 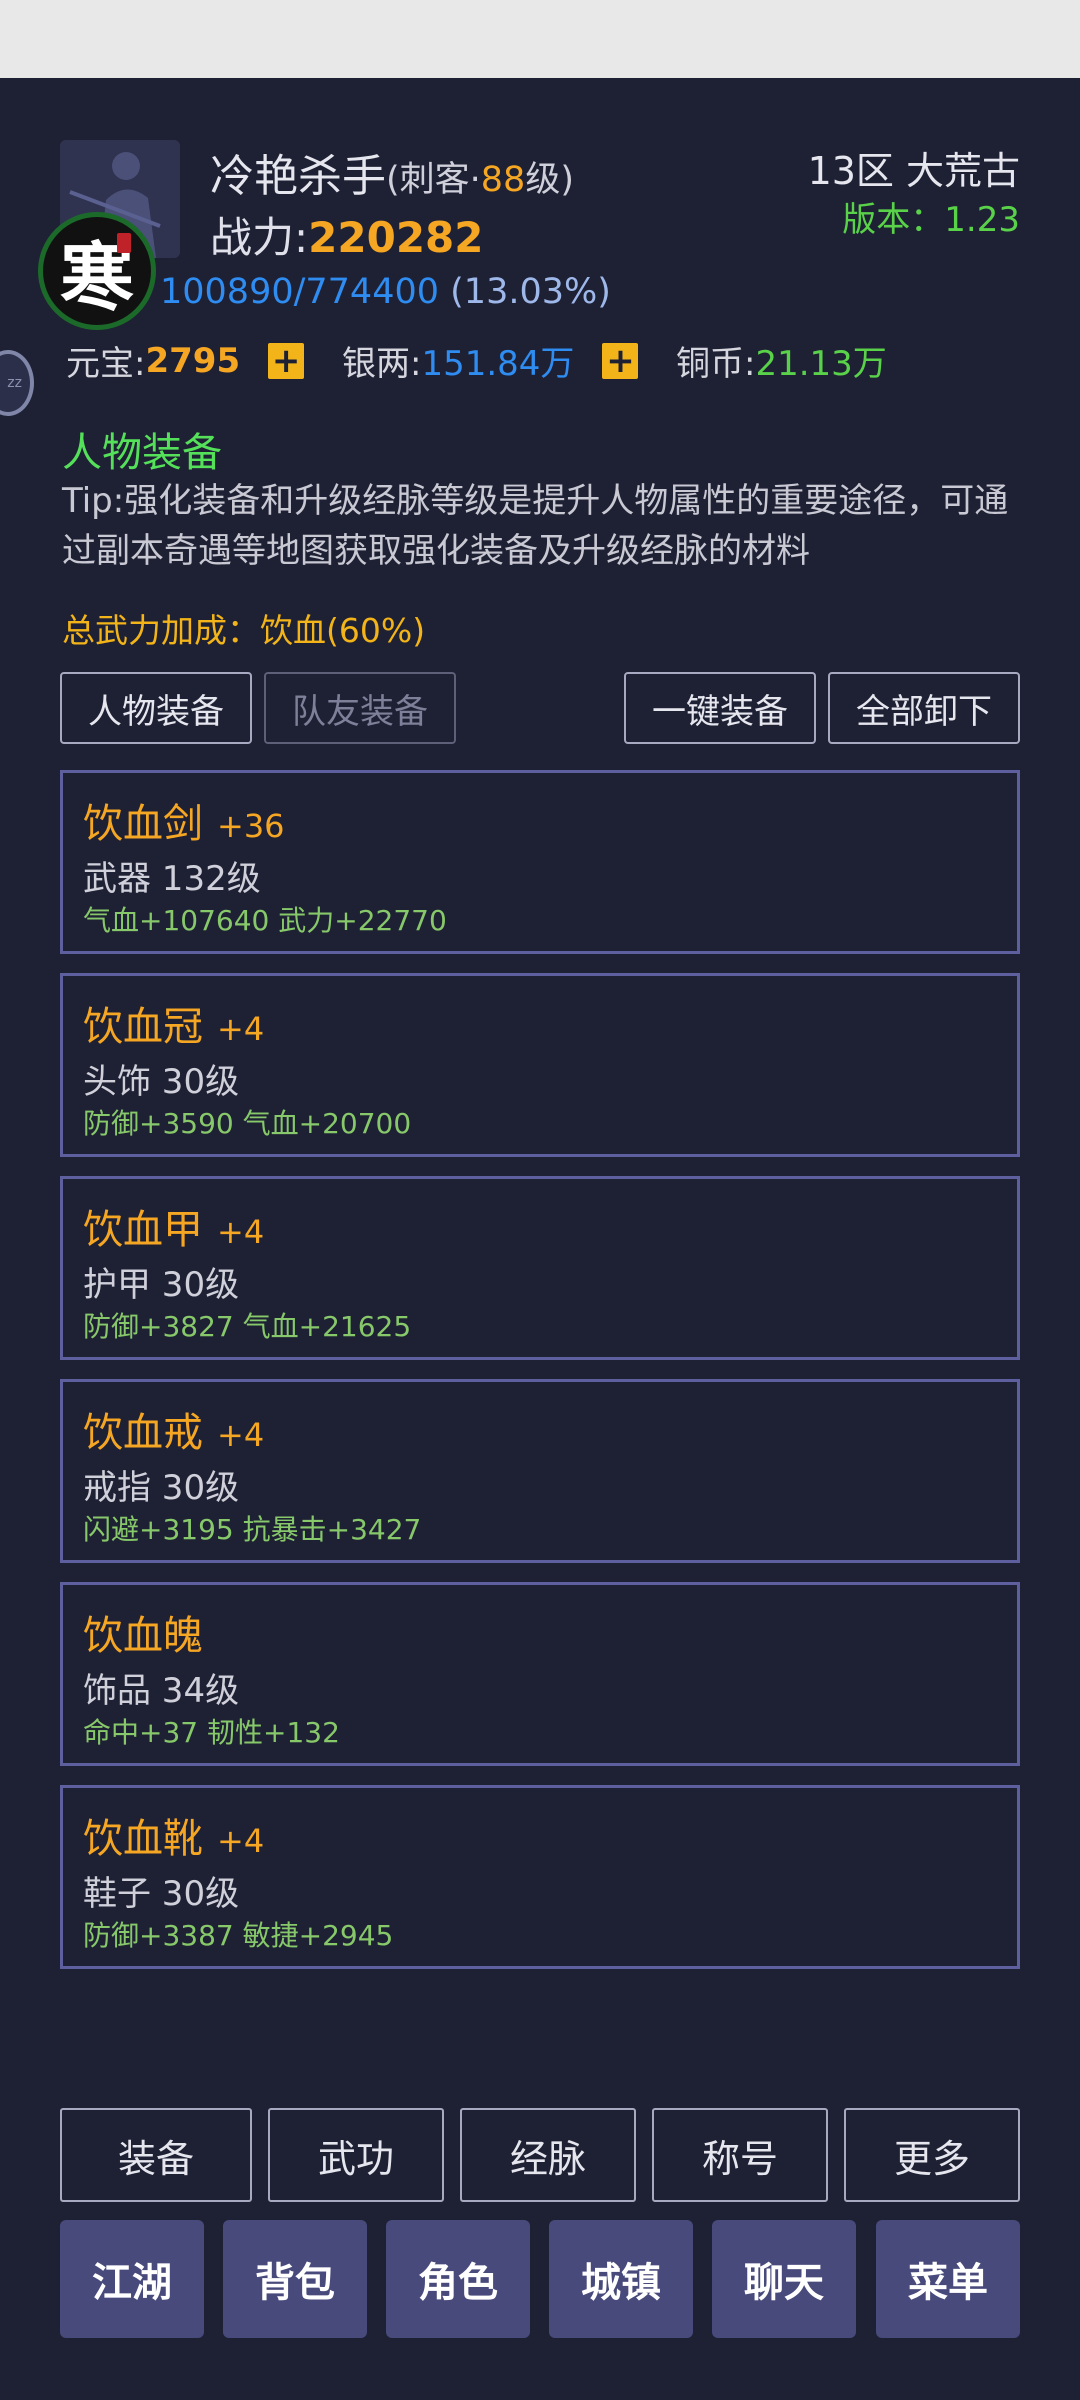 What do you see at coordinates (172, 879) in the screenshot?
I see `equip-type: 武器 132级` at bounding box center [172, 879].